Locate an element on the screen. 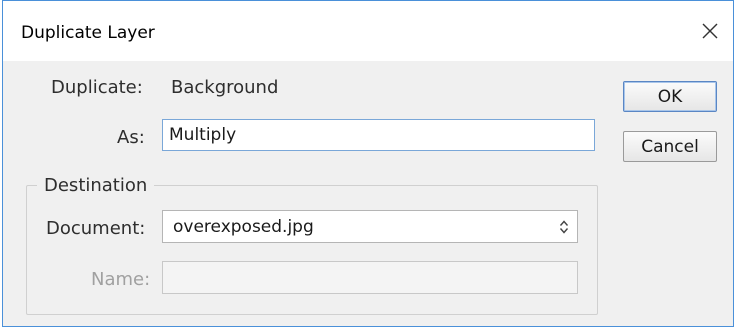  ok-button: OK is located at coordinates (670, 96).